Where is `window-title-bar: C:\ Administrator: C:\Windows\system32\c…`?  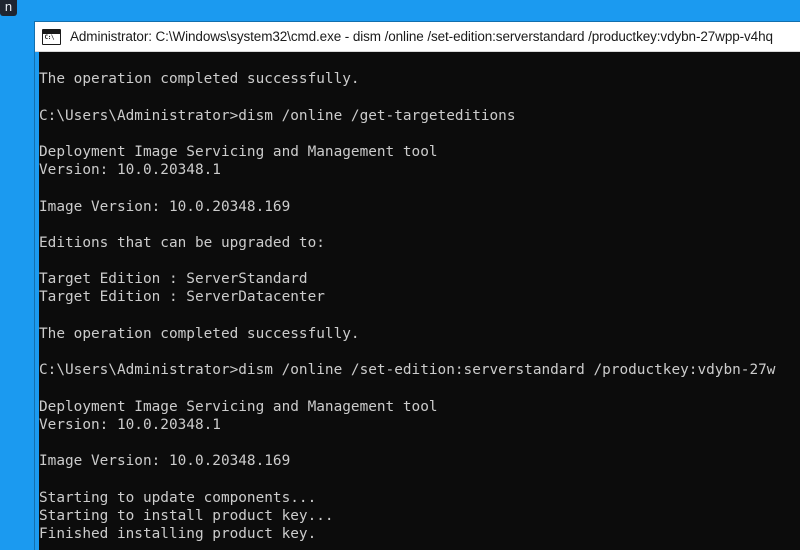
window-title-bar: C:\ Administrator: C:\Windows\system32\c… is located at coordinates (417, 37).